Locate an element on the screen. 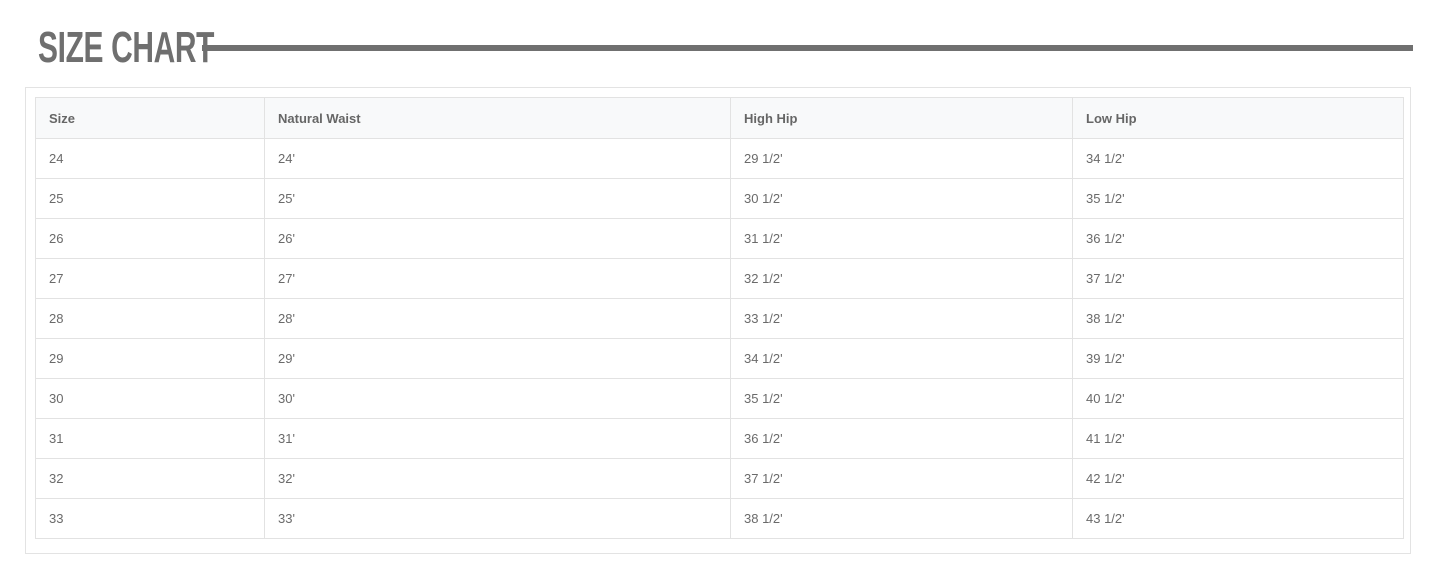 Image resolution: width=1445 pixels, height=587 pixels. natural-waist-cell: 24' is located at coordinates (497, 158).